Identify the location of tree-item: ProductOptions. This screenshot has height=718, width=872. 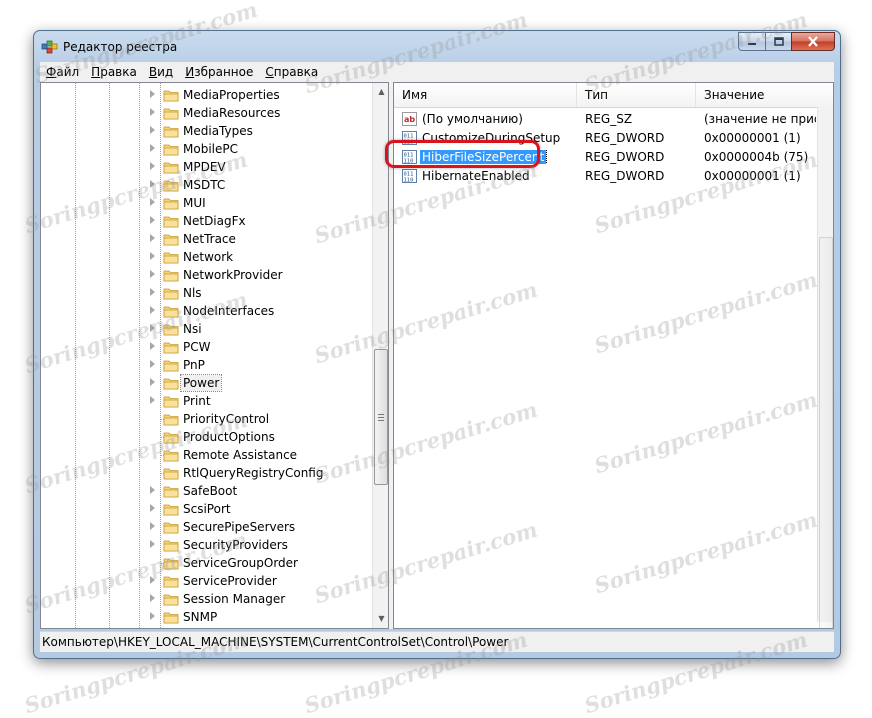
(207, 437).